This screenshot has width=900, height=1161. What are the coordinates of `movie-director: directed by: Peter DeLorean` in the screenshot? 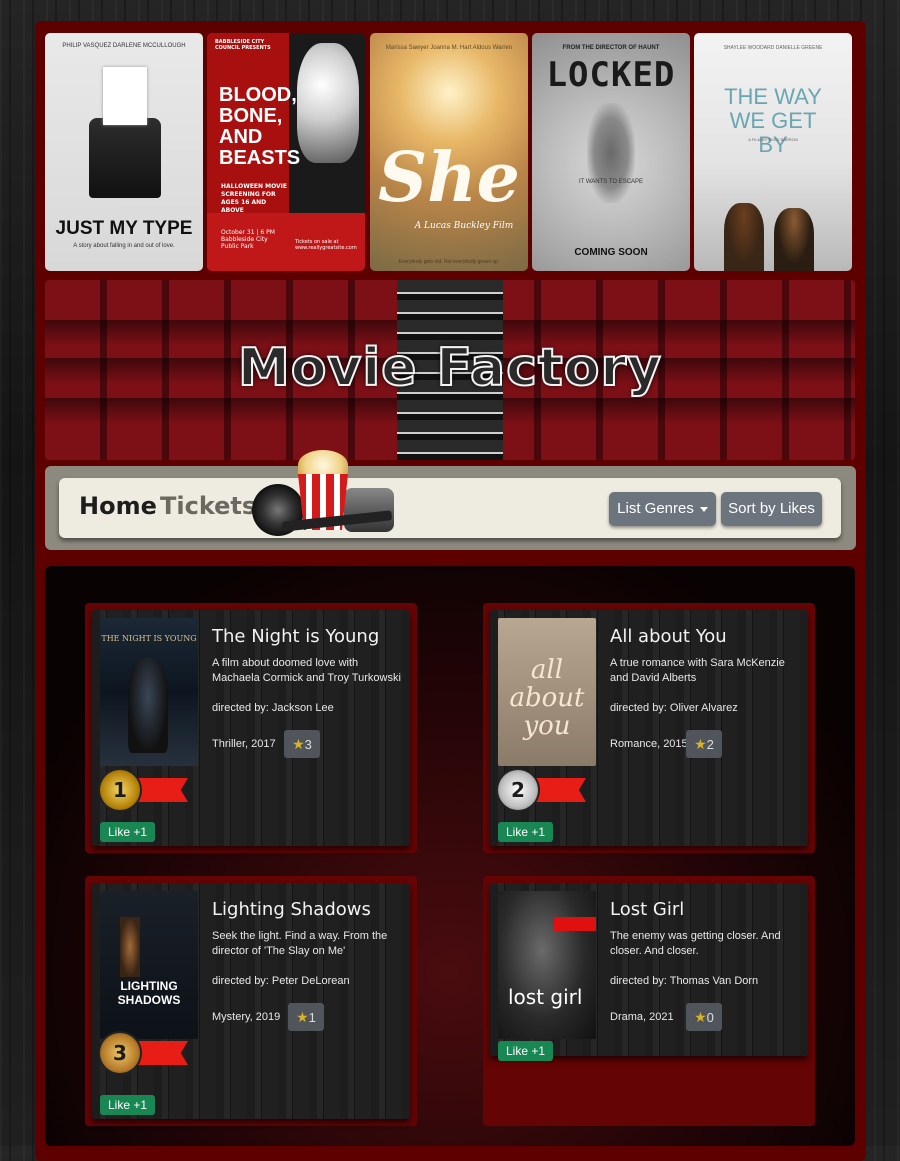 It's located at (281, 981).